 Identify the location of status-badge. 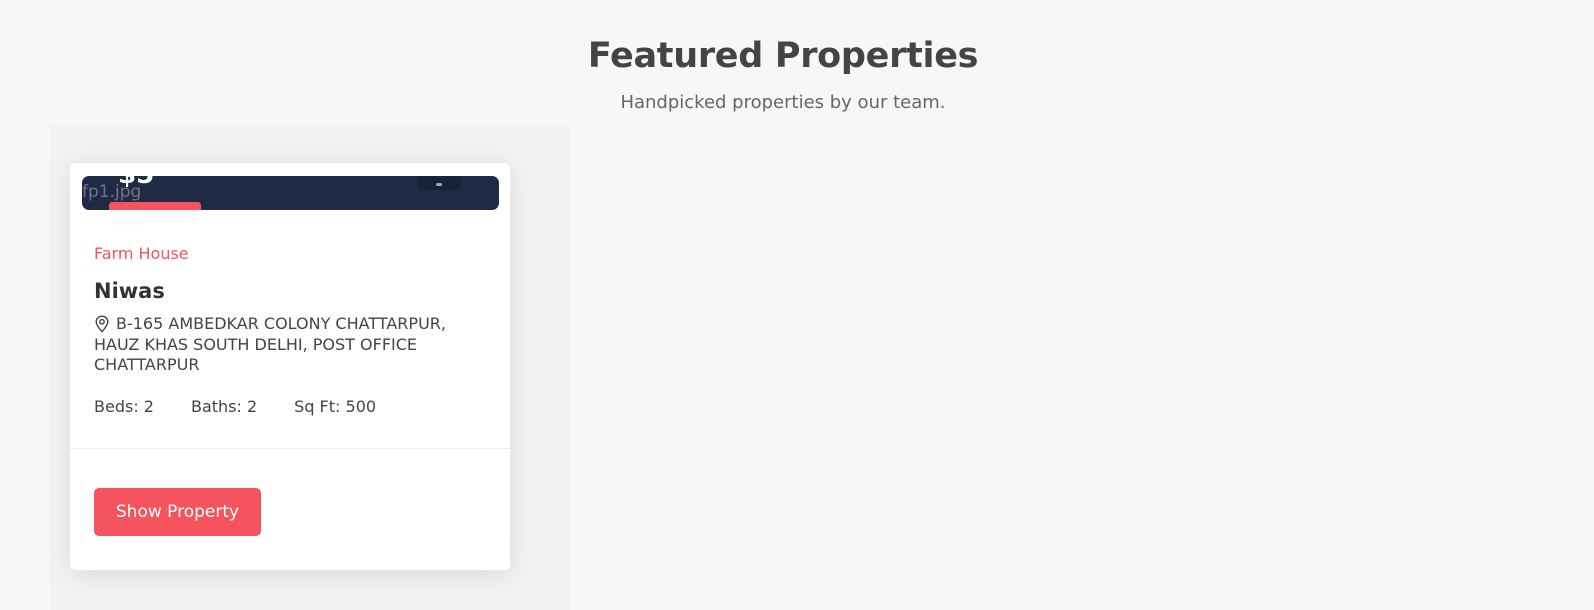
(155, 206).